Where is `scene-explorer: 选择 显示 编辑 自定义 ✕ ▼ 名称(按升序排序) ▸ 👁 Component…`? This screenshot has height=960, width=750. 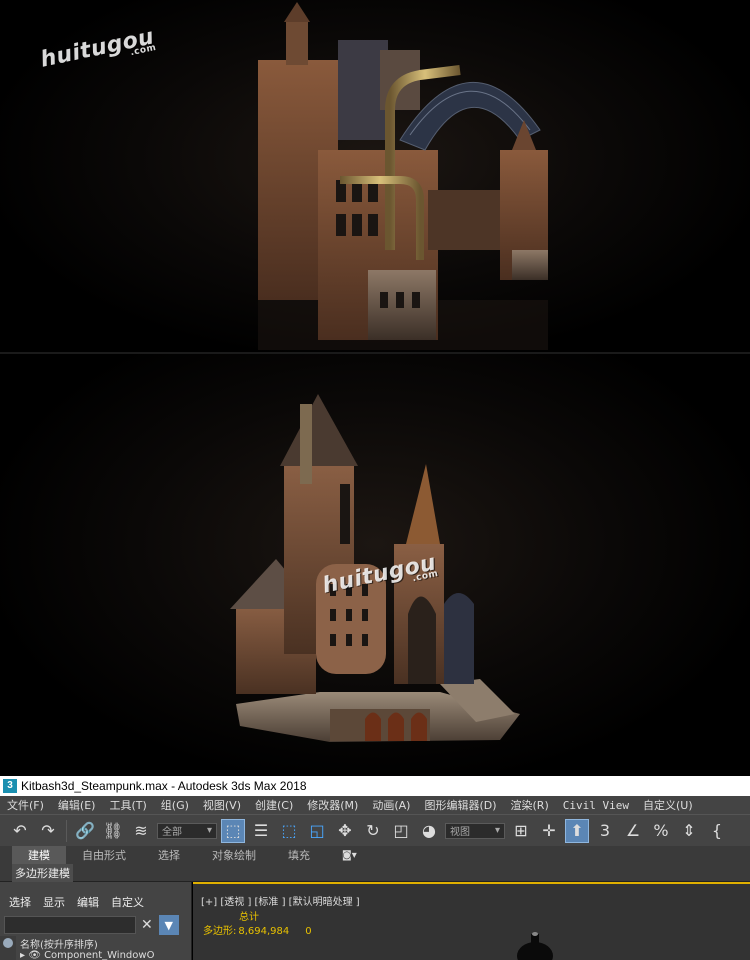 scene-explorer: 选择 显示 编辑 自定义 ✕ ▼ 名称(按升序排序) ▸ 👁 Component… is located at coordinates (96, 921).